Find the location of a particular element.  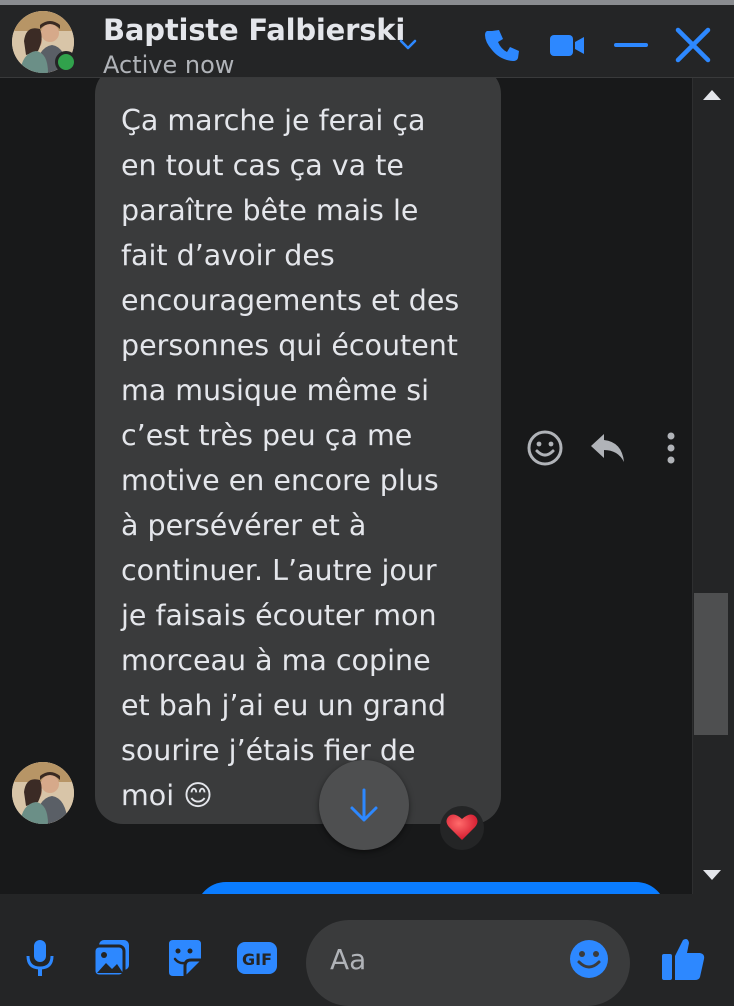

video-icon is located at coordinates (567, 45).